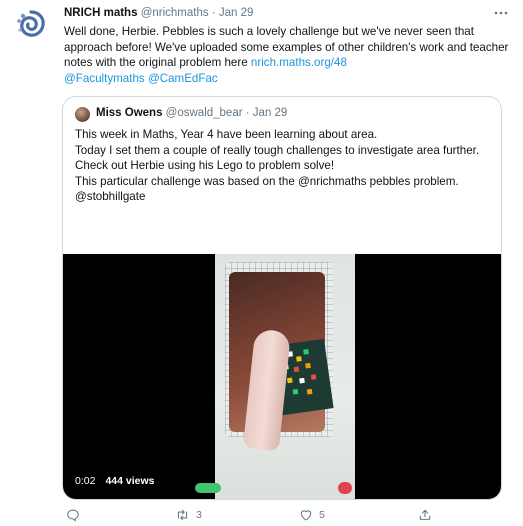 This screenshot has width=523, height=526. What do you see at coordinates (110, 196) in the screenshot?
I see `quoted-text-line: @stobhillgate` at bounding box center [110, 196].